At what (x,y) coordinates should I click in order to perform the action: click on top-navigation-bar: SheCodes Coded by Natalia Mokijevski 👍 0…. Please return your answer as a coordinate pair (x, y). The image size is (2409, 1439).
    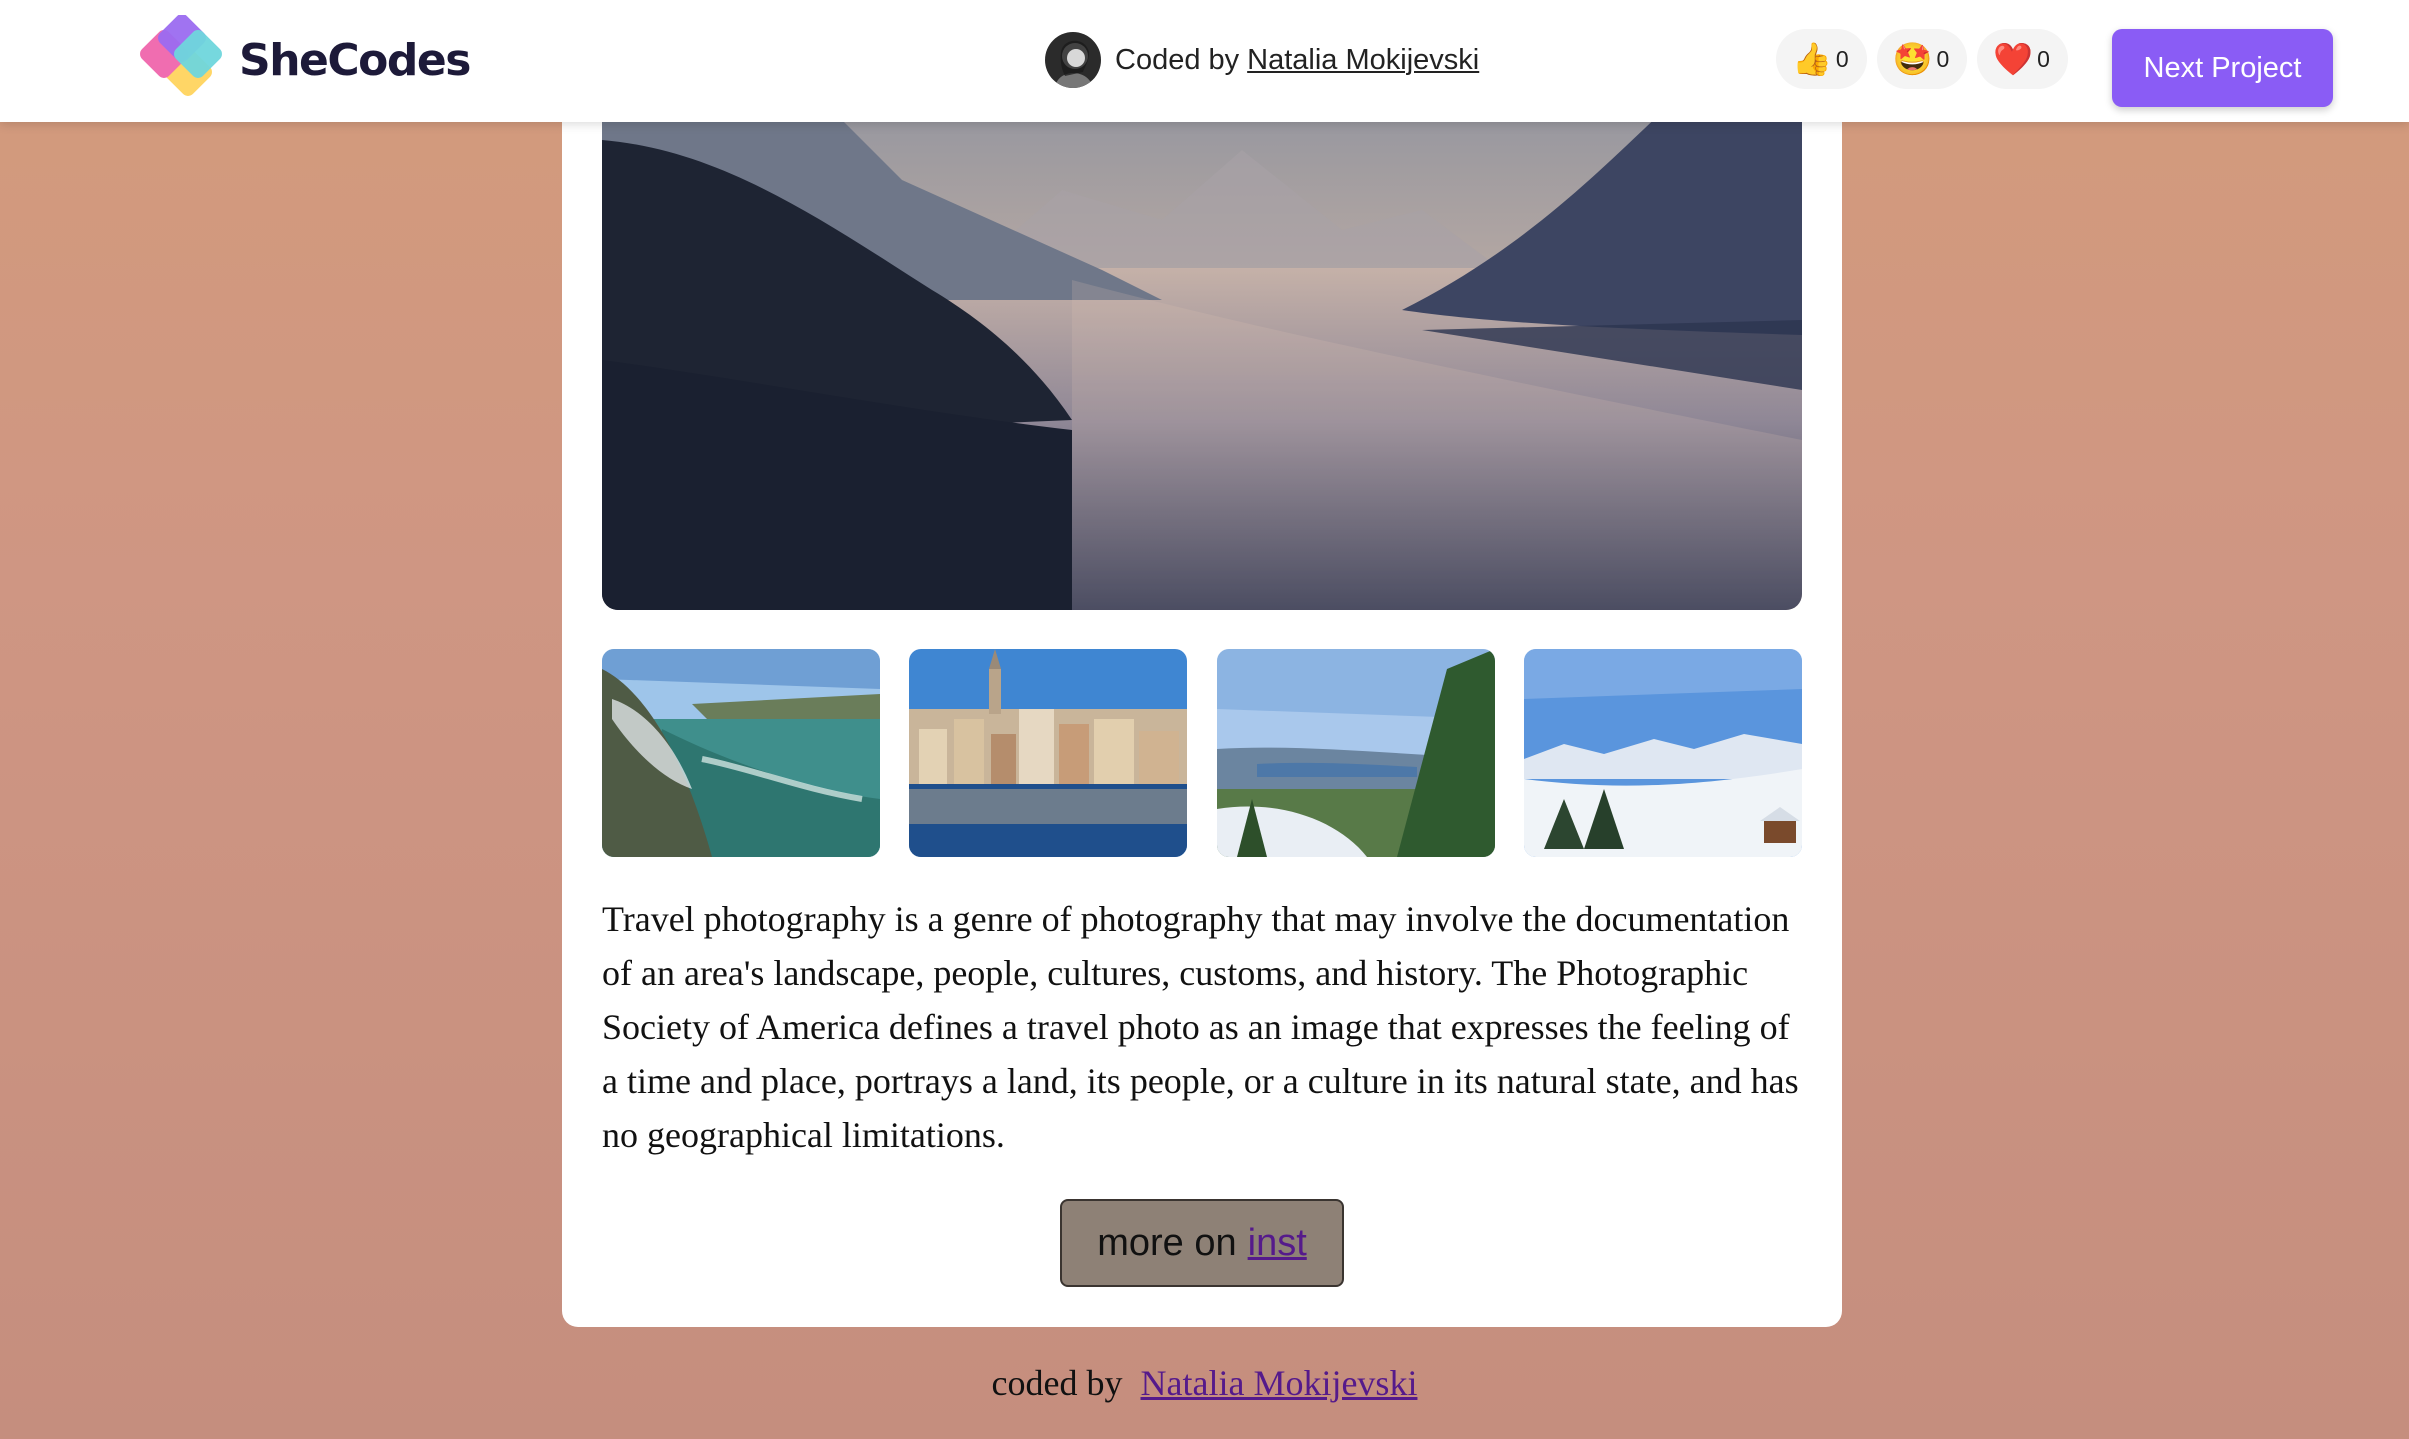
    Looking at the image, I should click on (1204, 61).